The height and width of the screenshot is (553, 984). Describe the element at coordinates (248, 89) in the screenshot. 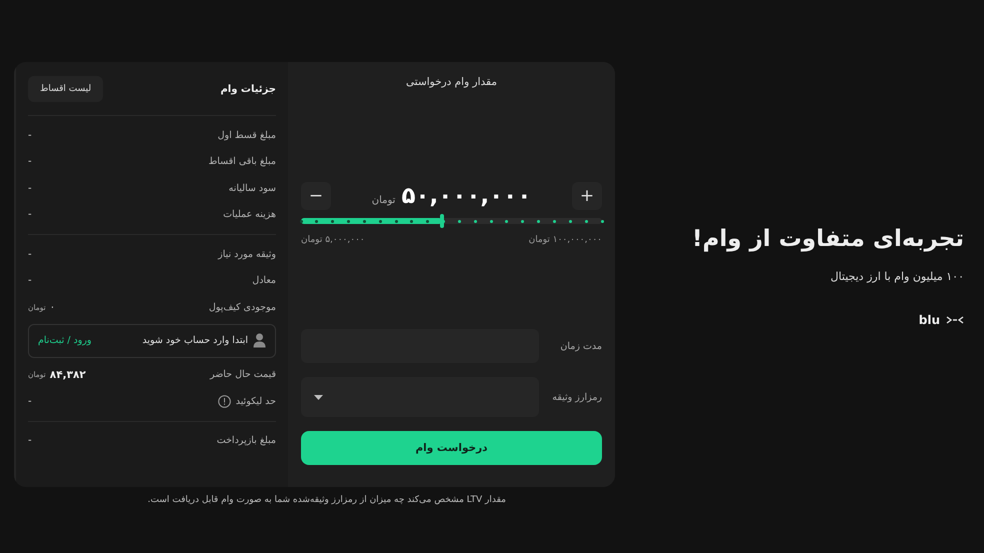

I see `details-title: جزئیات وام` at that location.